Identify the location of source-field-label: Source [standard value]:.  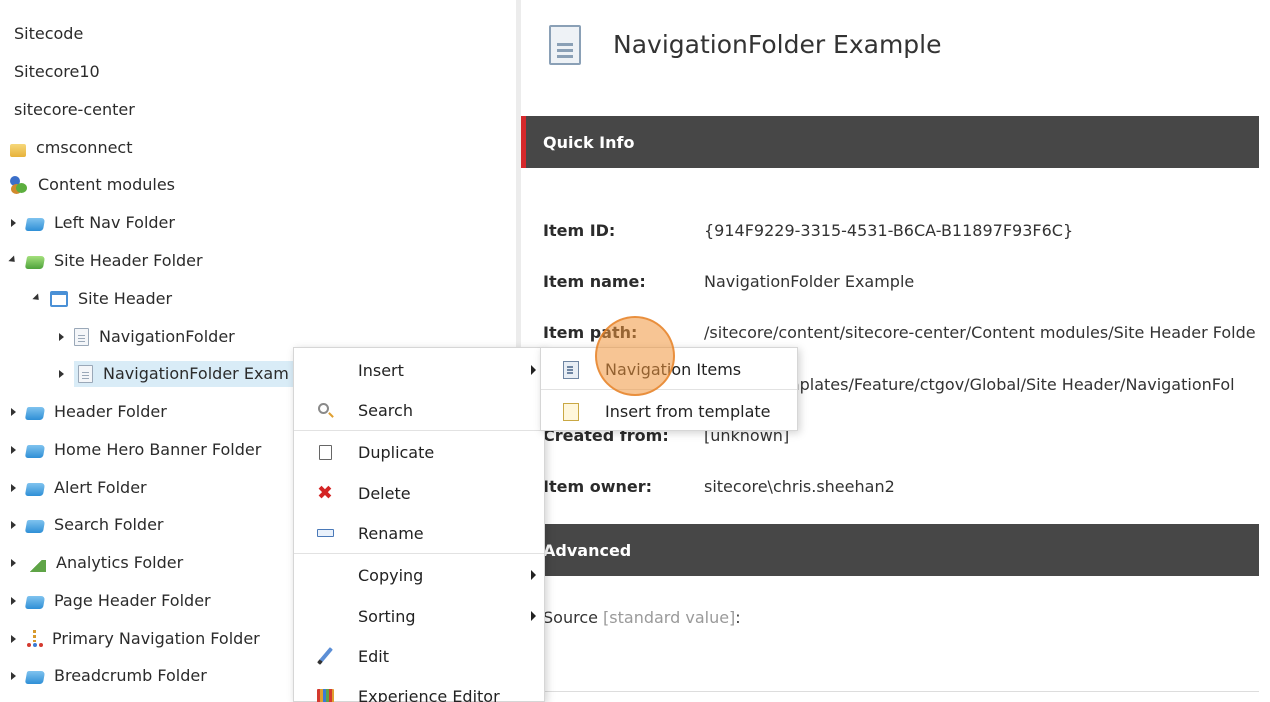
(642, 617).